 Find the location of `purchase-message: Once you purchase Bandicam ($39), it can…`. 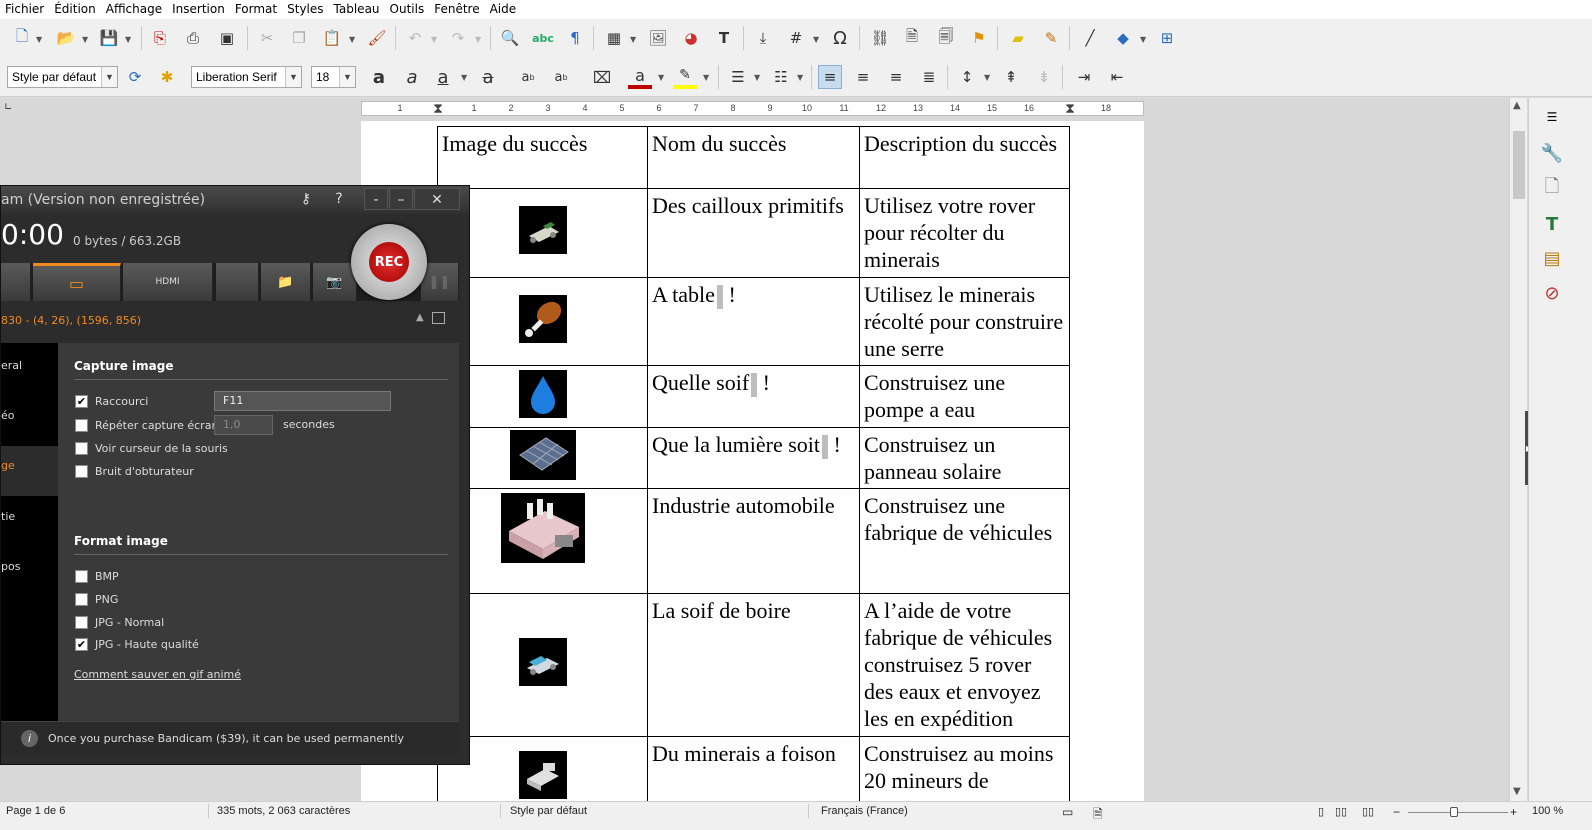

purchase-message: Once you purchase Bandicam ($39), it can… is located at coordinates (226, 738).